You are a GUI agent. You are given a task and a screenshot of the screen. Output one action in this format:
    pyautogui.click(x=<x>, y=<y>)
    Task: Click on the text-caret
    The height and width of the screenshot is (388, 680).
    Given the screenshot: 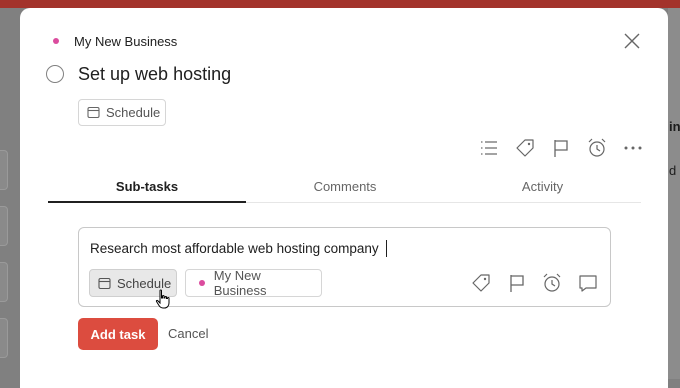 What is the action you would take?
    pyautogui.click(x=386, y=248)
    